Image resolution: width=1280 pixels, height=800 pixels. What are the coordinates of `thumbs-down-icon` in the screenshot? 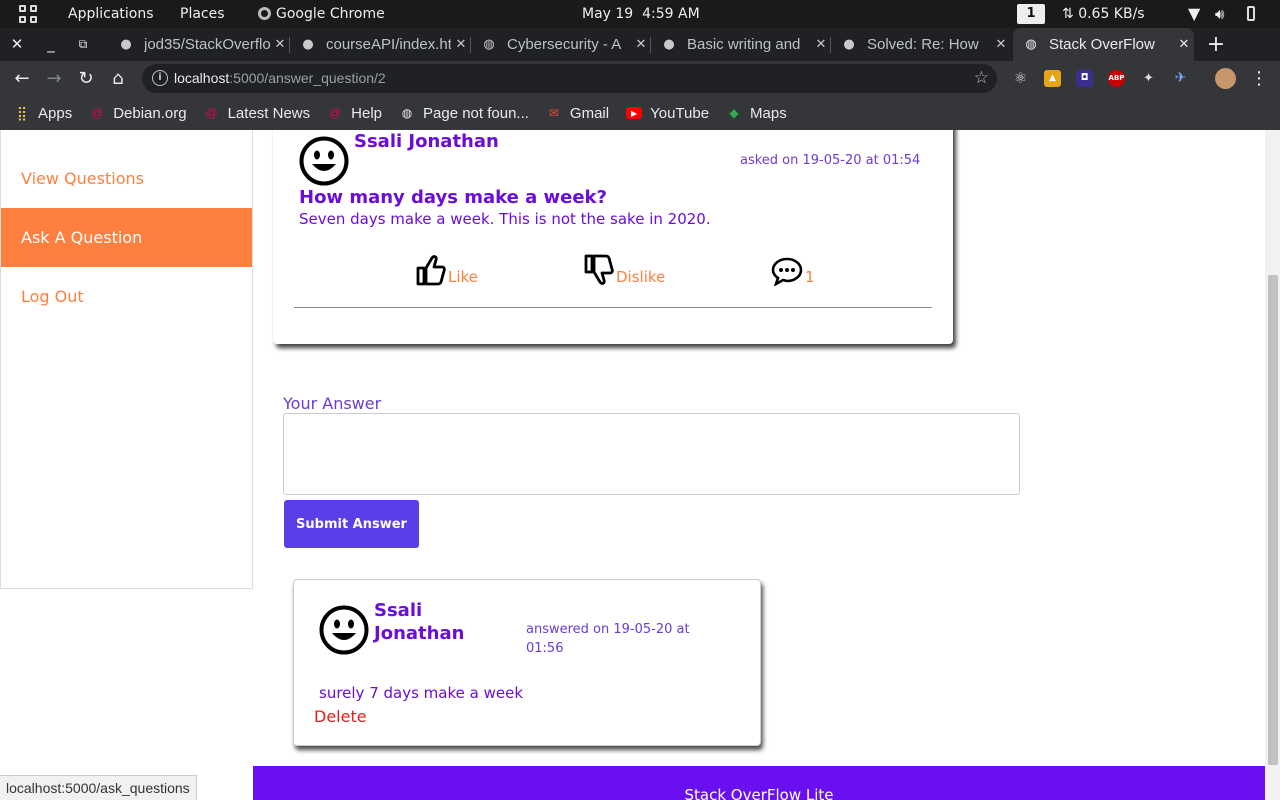 It's located at (599, 269).